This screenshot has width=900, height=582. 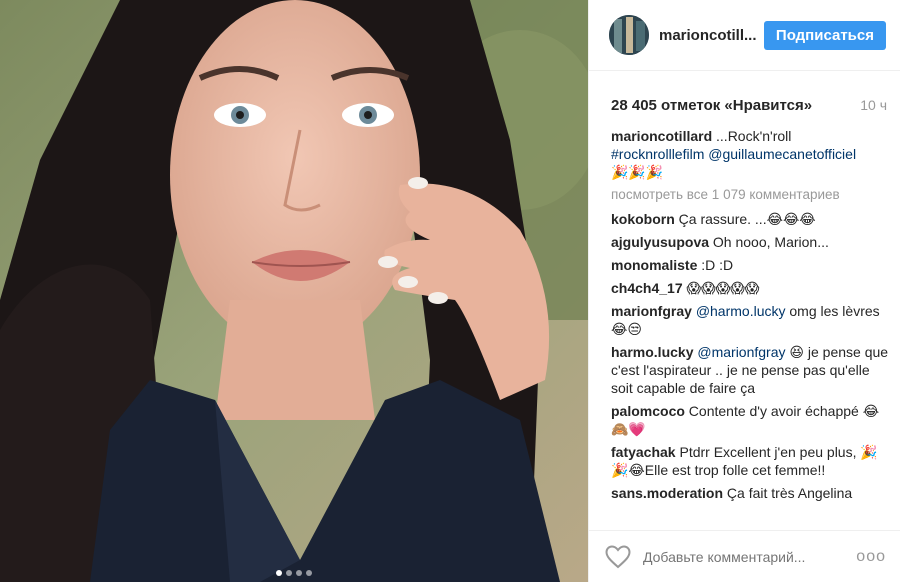 I want to click on post-meta: 28 405 отметок «Нравится» 10 ч, so click(x=744, y=93).